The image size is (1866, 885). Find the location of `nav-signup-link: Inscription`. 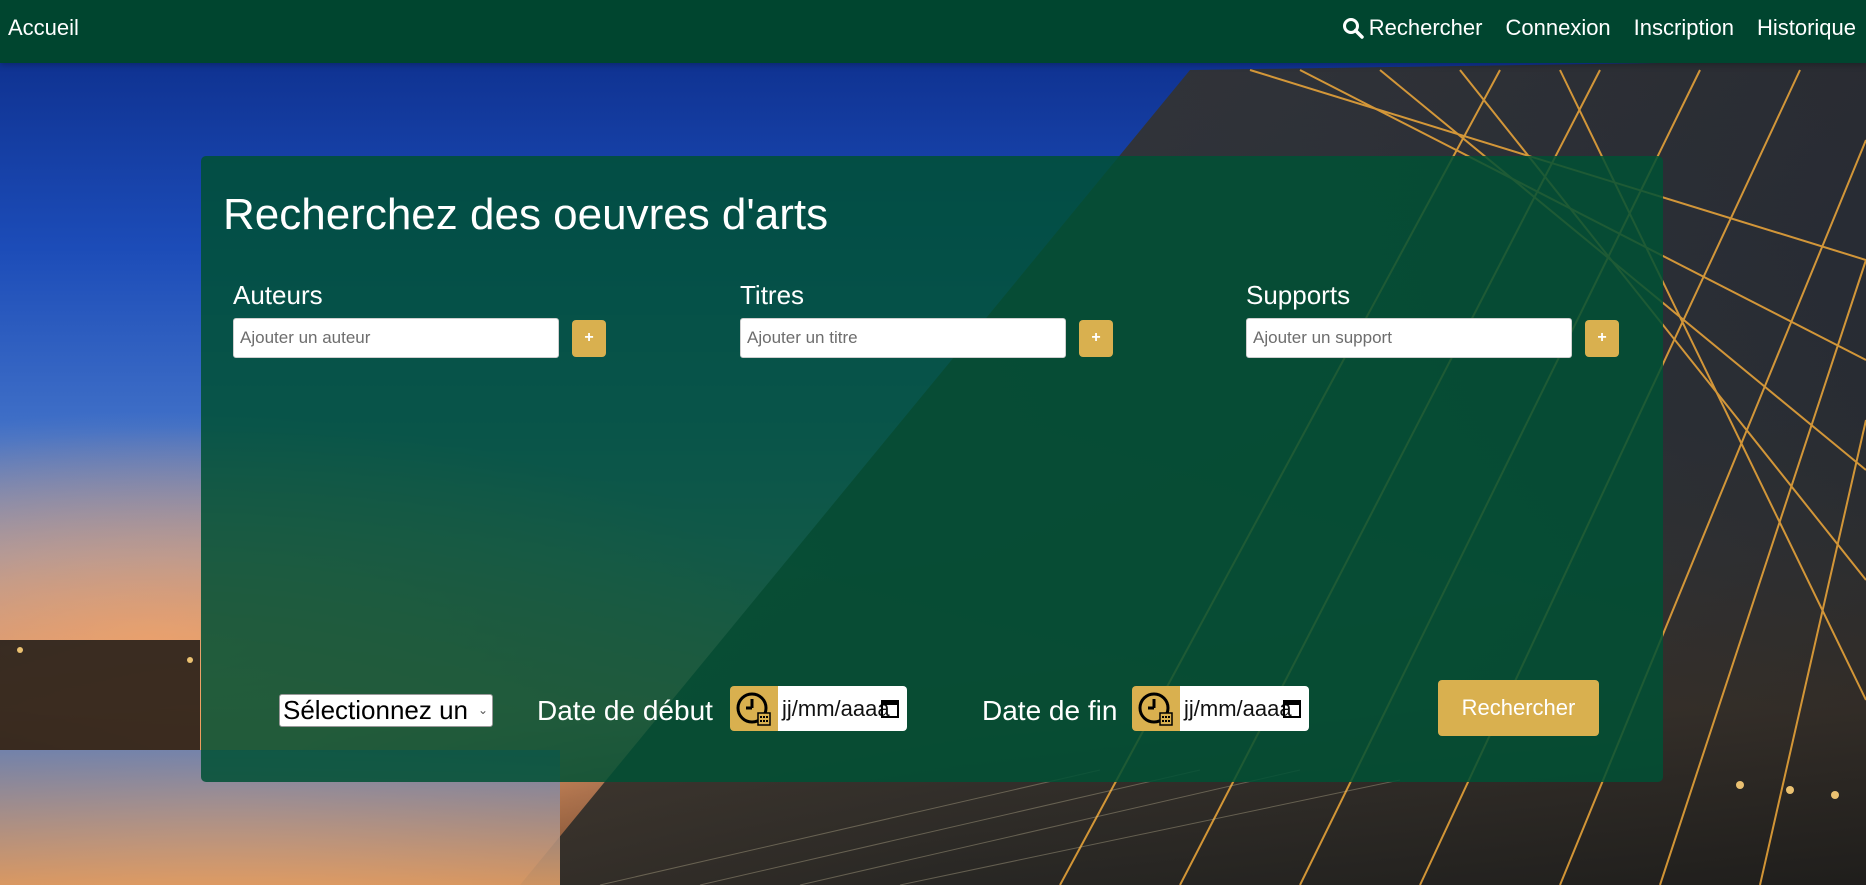

nav-signup-link: Inscription is located at coordinates (1684, 28).